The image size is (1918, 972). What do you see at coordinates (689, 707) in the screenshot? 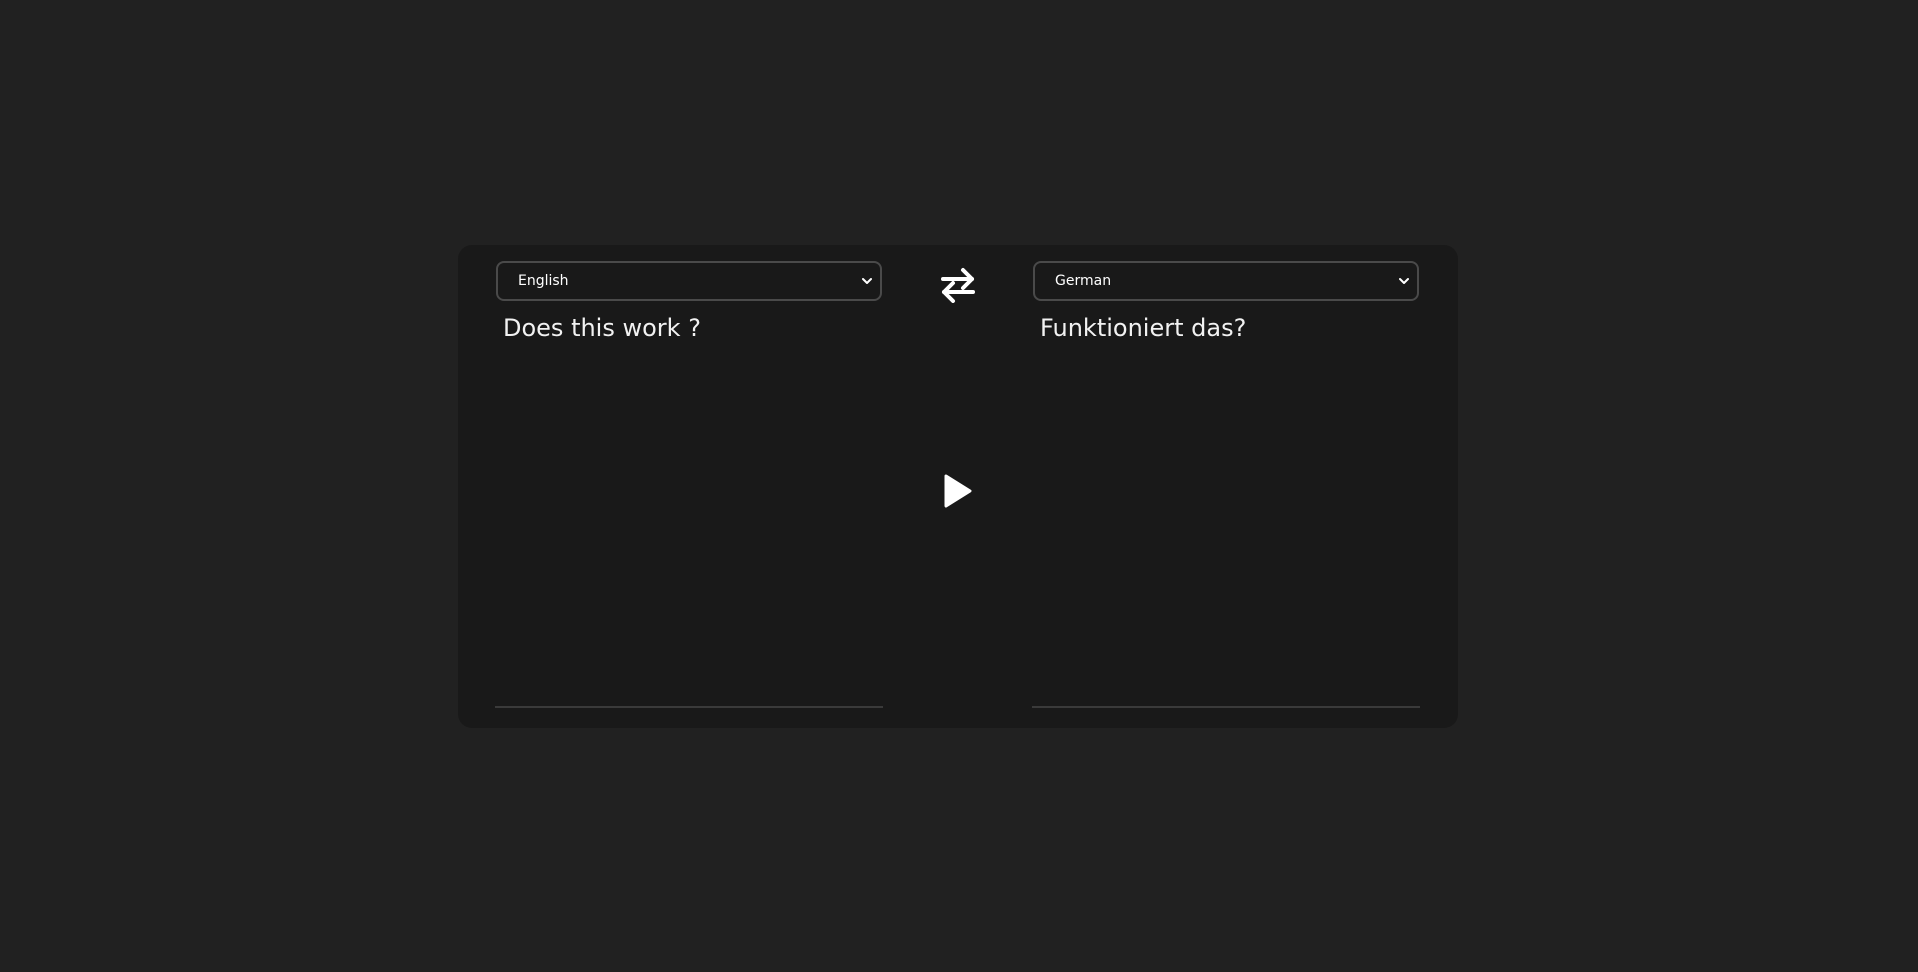
I see `source-text-underline` at bounding box center [689, 707].